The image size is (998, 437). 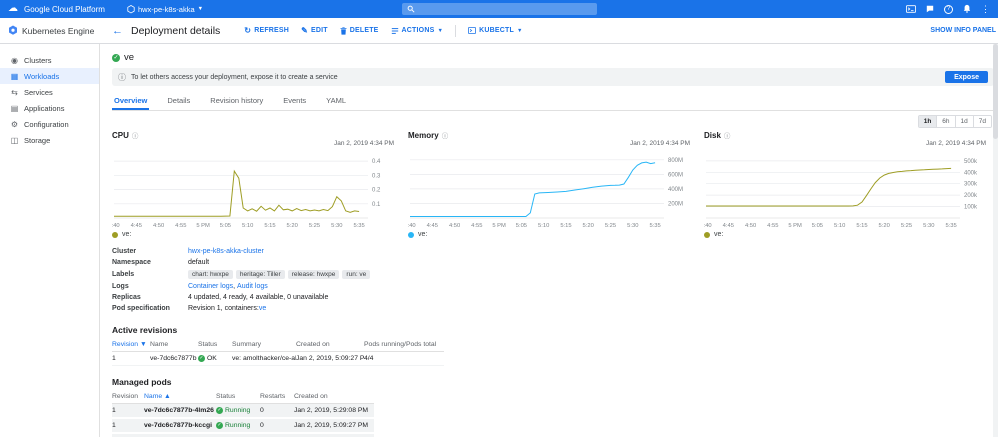 What do you see at coordinates (476, 226) in the screenshot?
I see `svg-text: 4:55` at bounding box center [476, 226].